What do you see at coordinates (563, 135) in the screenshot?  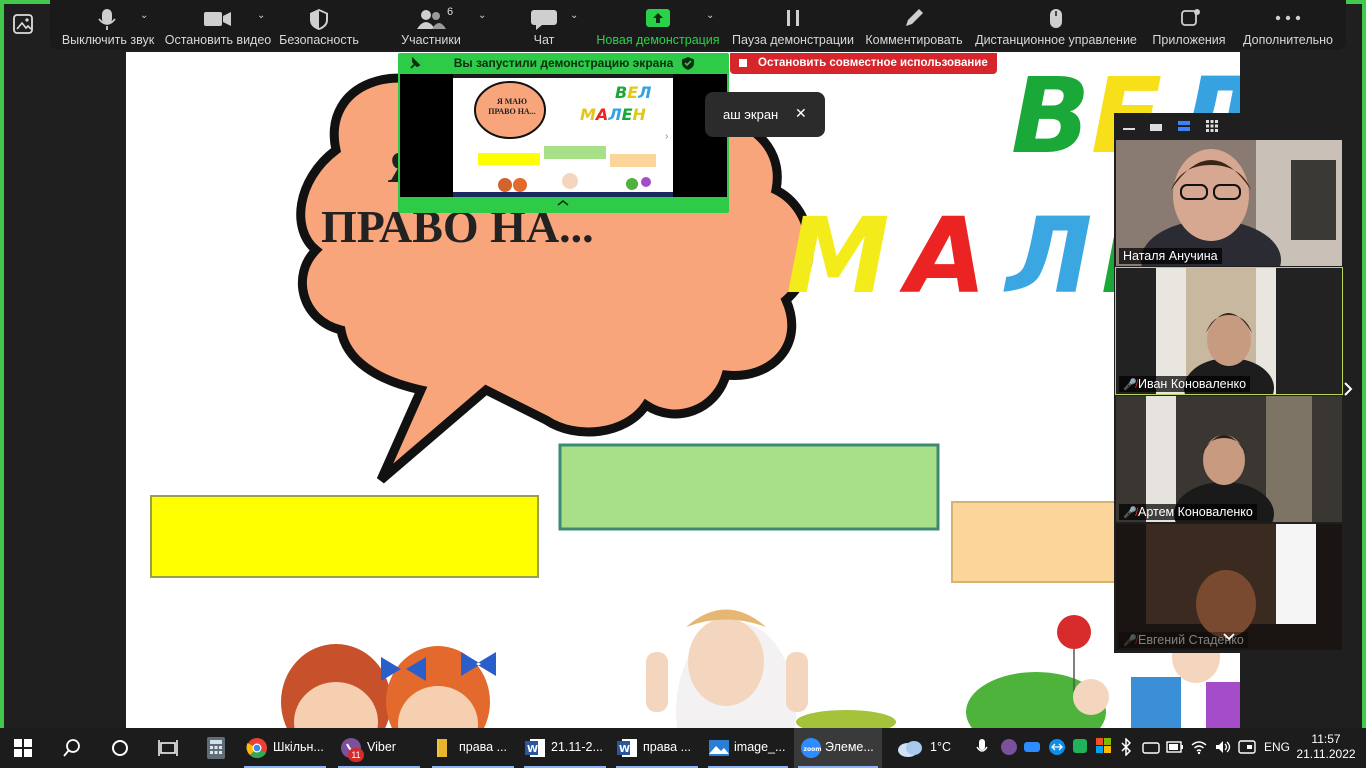 I see `share-preview-thumbnail: Я МАЮ ПРАВО НА... ВЕЛ МАЛЕН ›` at bounding box center [563, 135].